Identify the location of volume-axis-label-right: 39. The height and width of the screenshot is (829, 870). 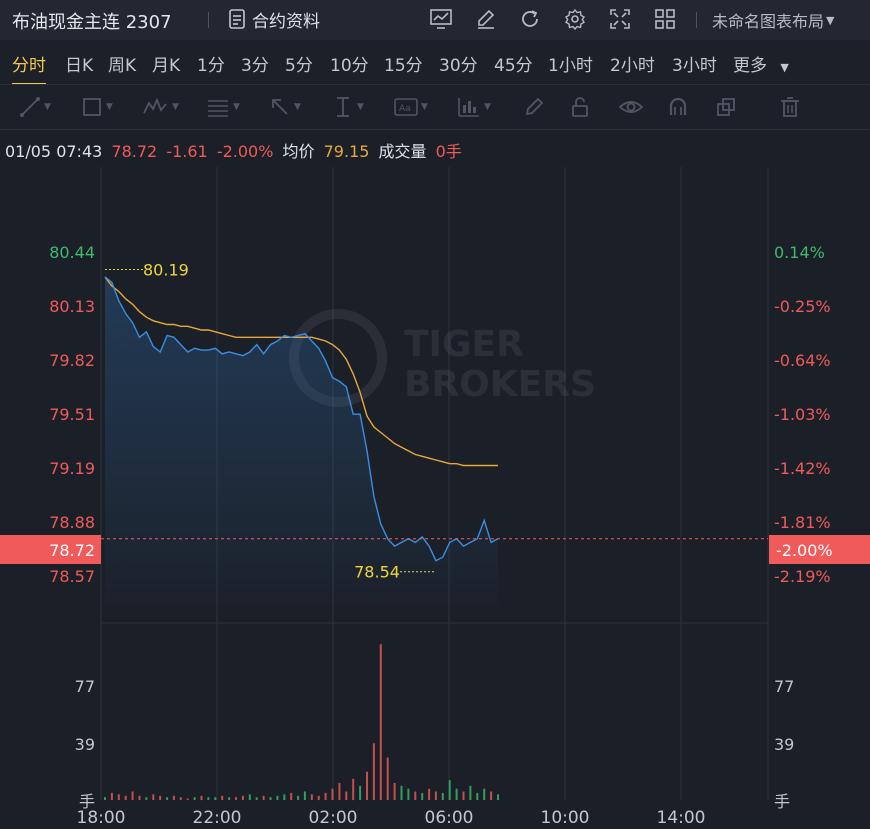
(784, 744).